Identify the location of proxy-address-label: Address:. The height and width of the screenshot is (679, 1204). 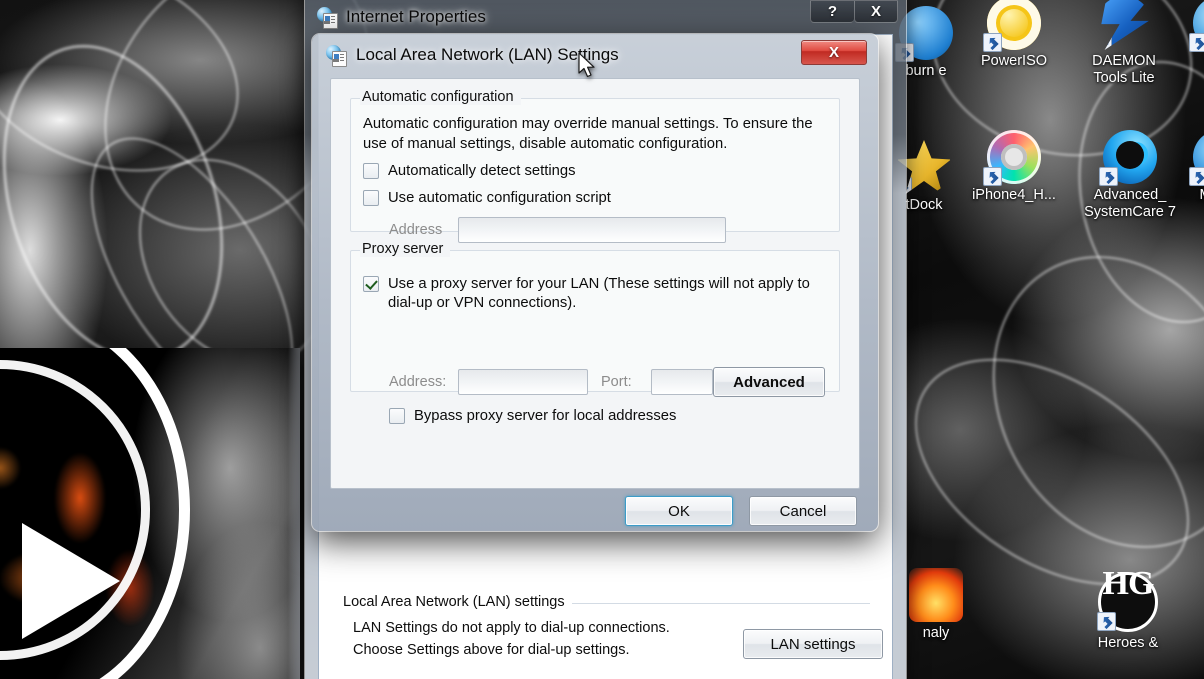
(418, 382).